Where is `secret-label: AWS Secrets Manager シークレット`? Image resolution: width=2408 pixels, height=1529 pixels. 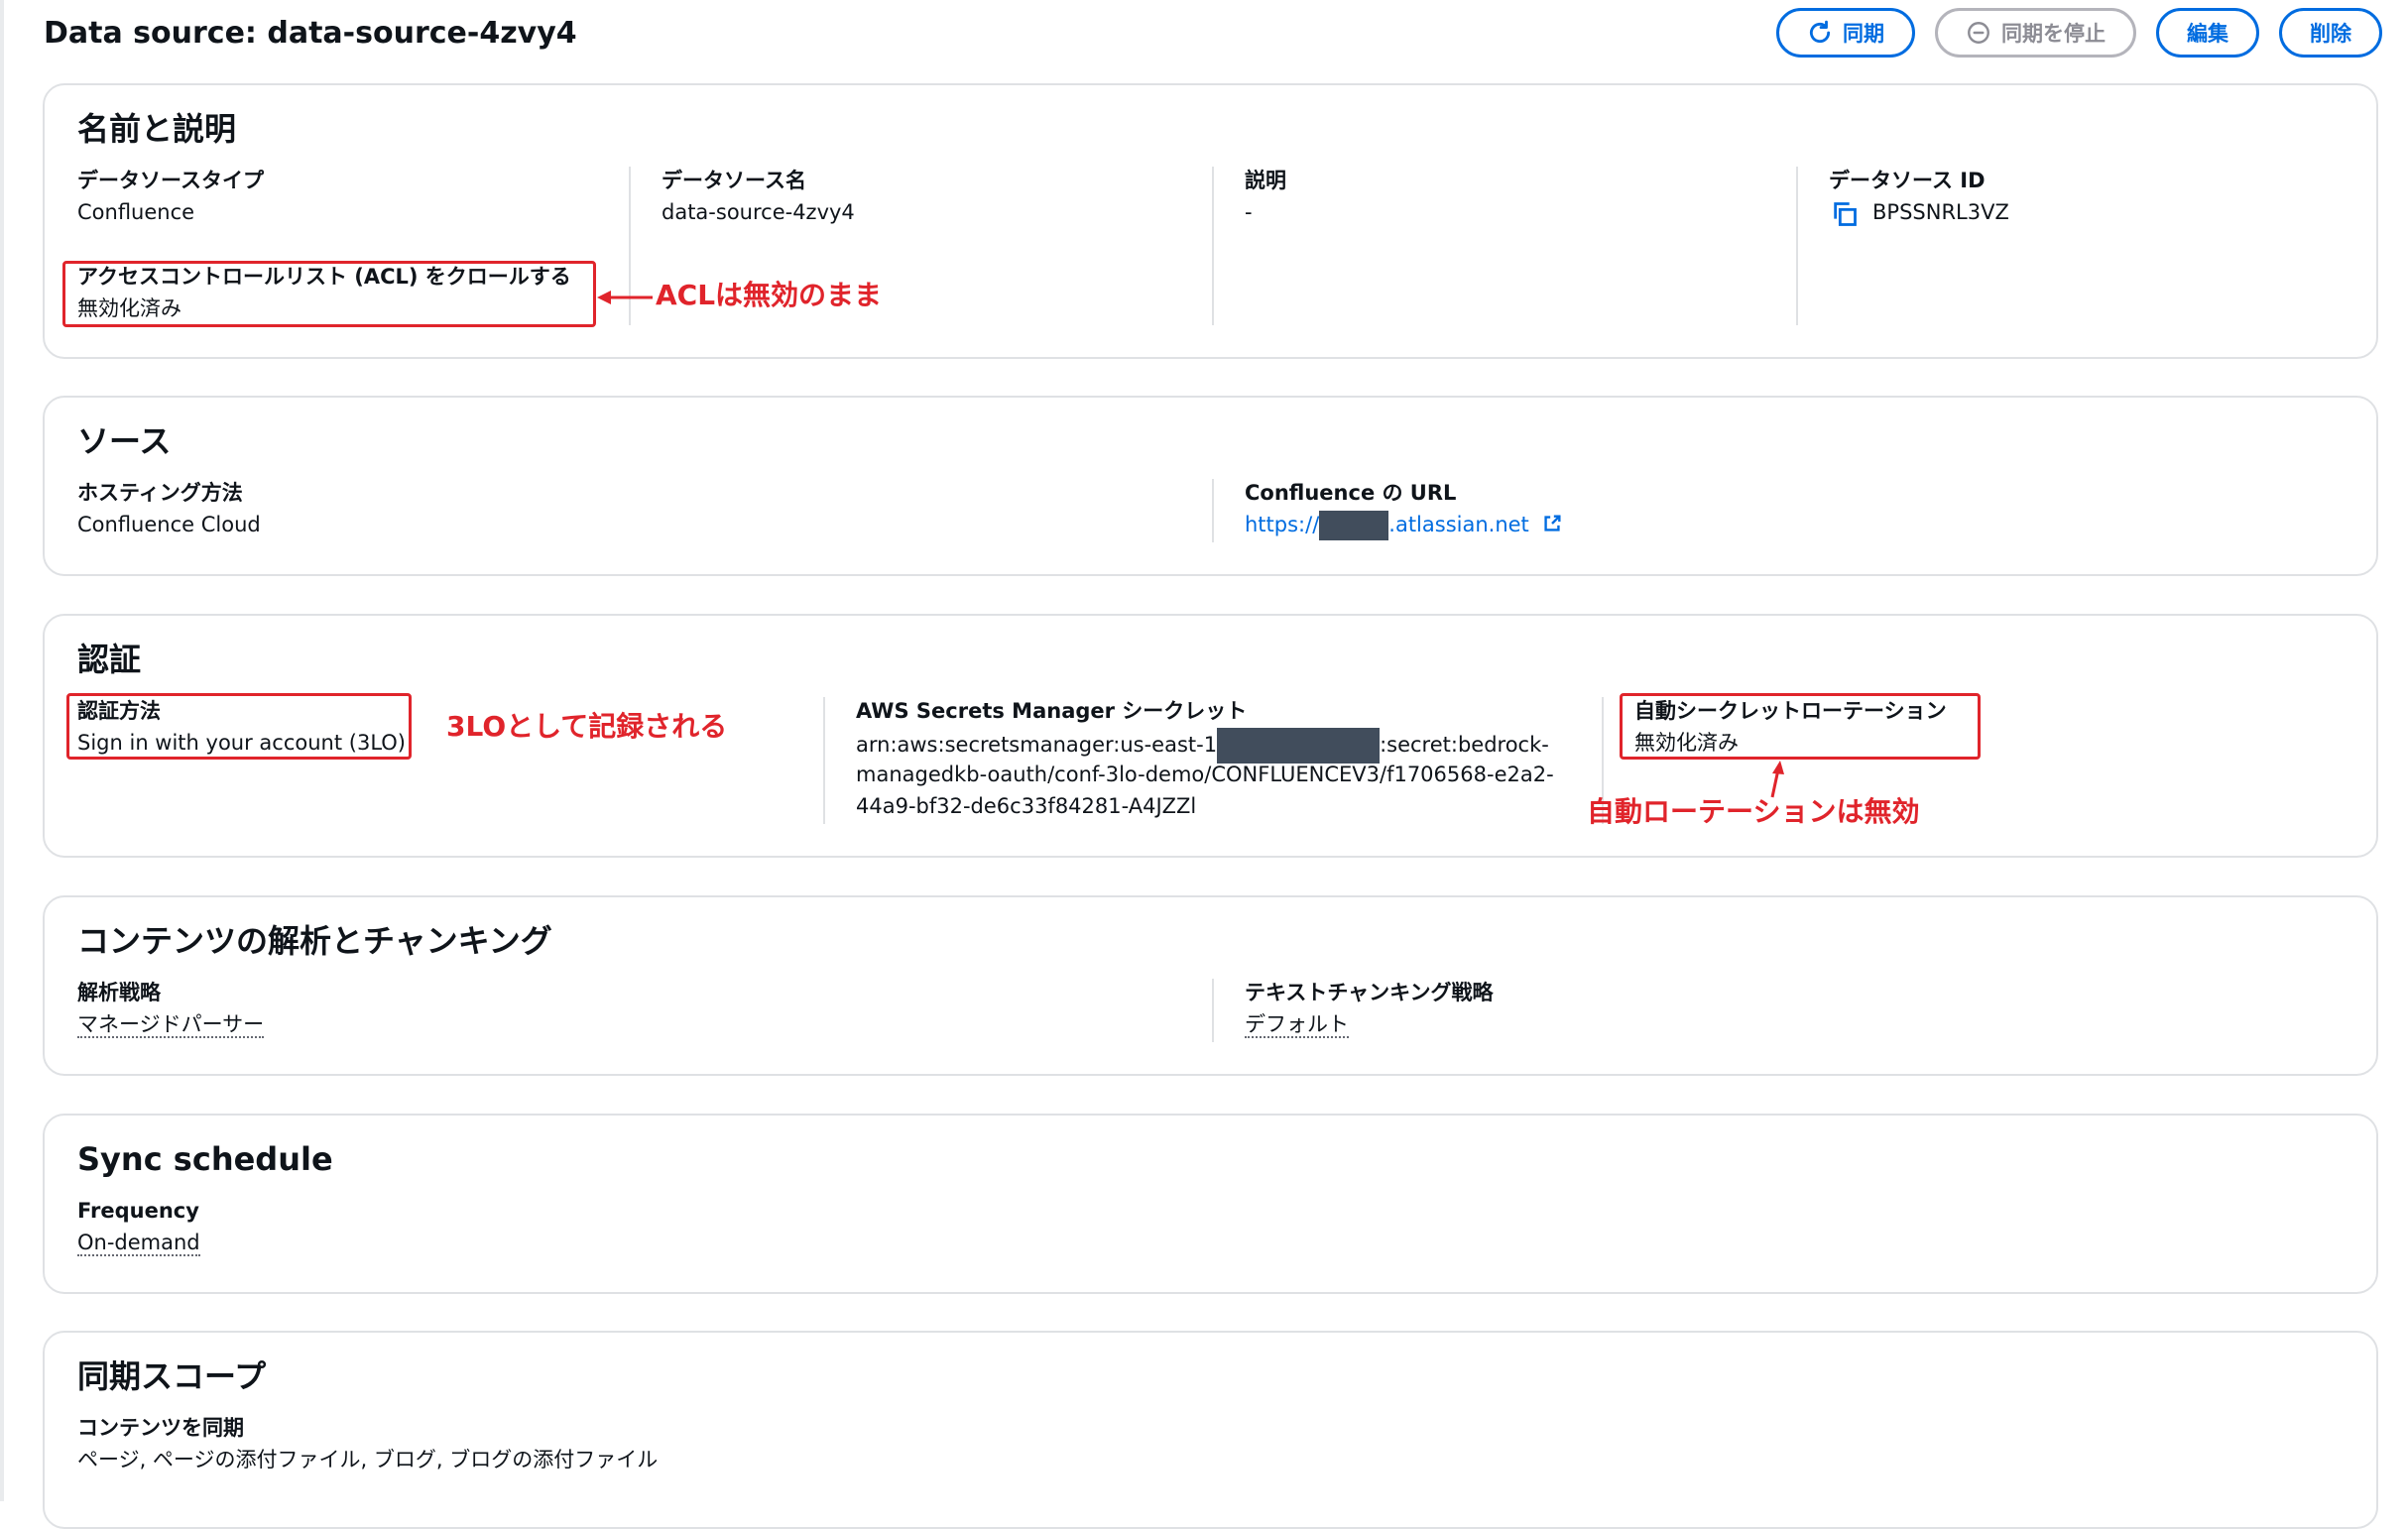 secret-label: AWS Secrets Manager シークレット is located at coordinates (1052, 711).